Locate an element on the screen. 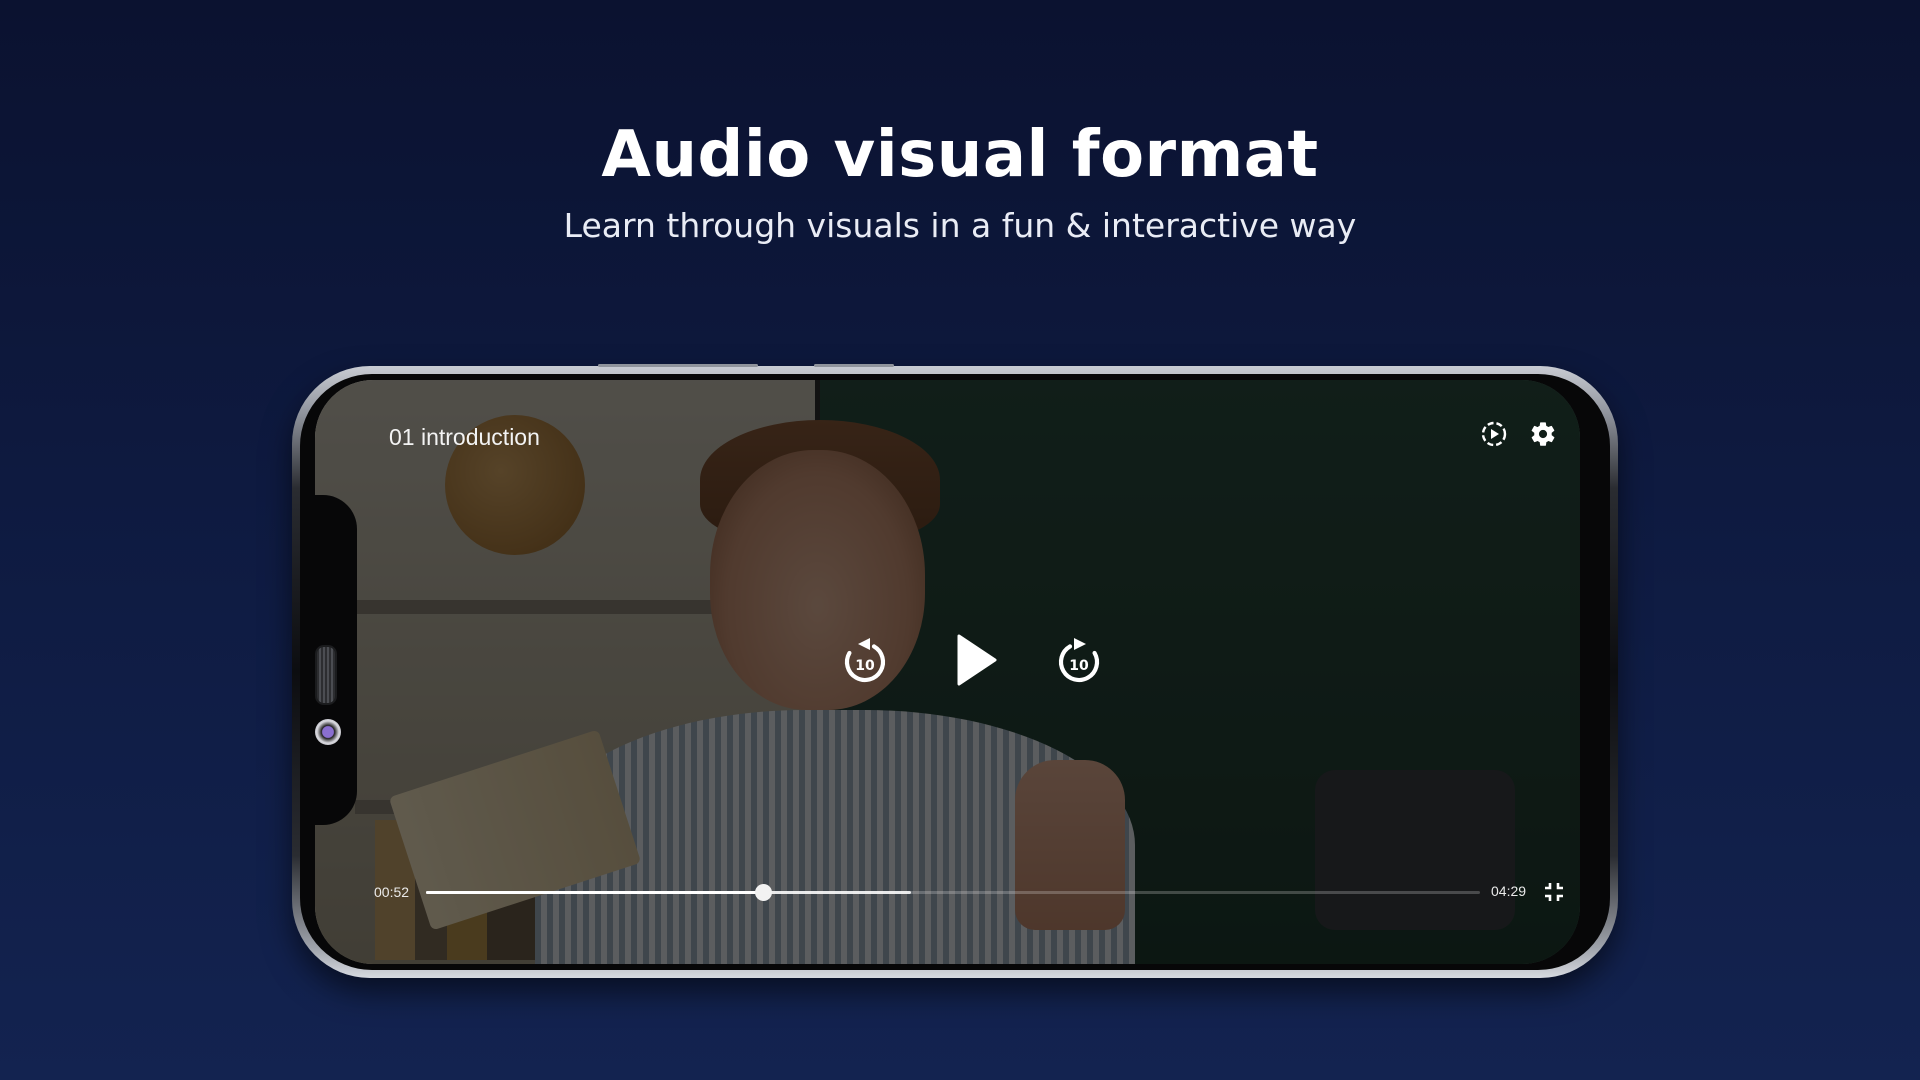 The width and height of the screenshot is (1920, 1080). autoplay-button is located at coordinates (1494, 434).